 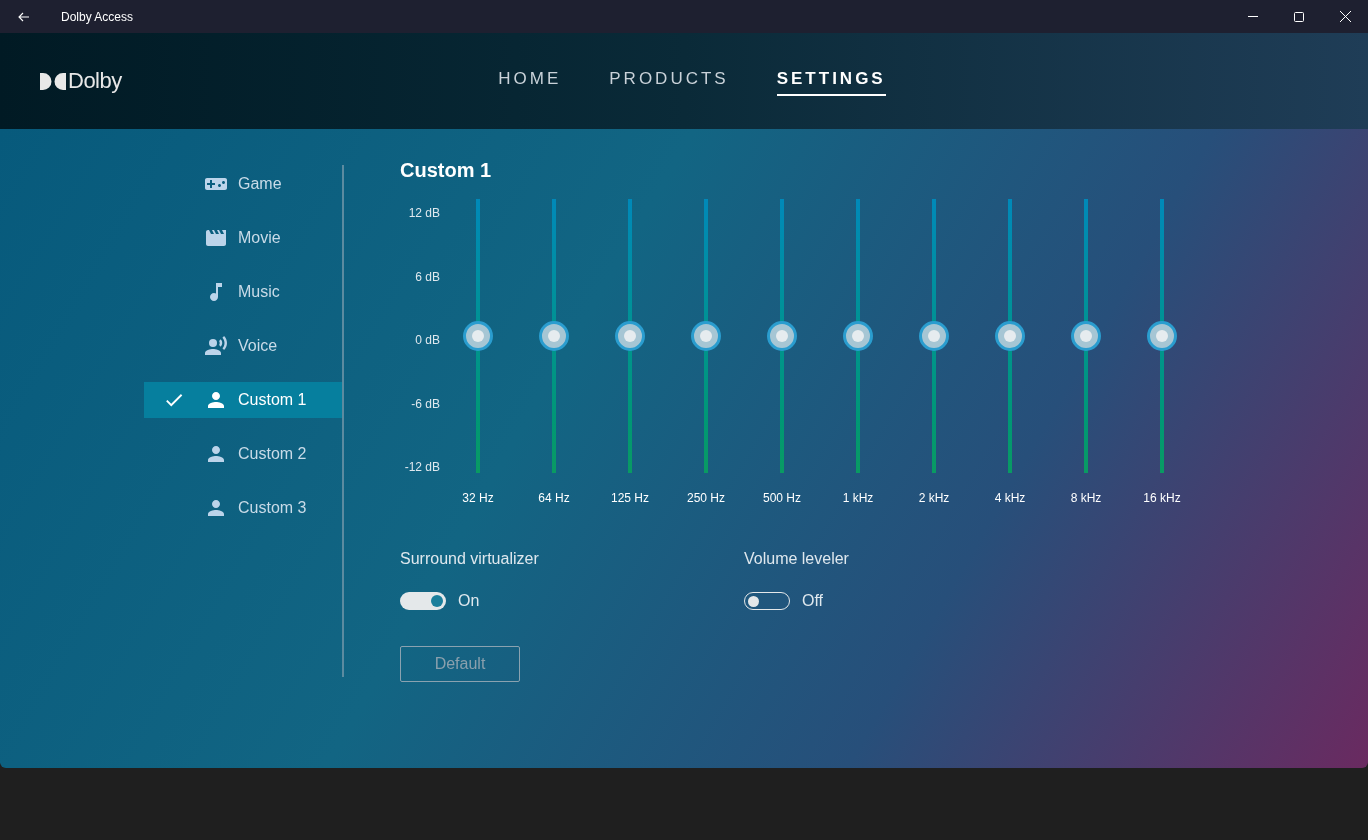 What do you see at coordinates (423, 601) in the screenshot?
I see `toggle-switch` at bounding box center [423, 601].